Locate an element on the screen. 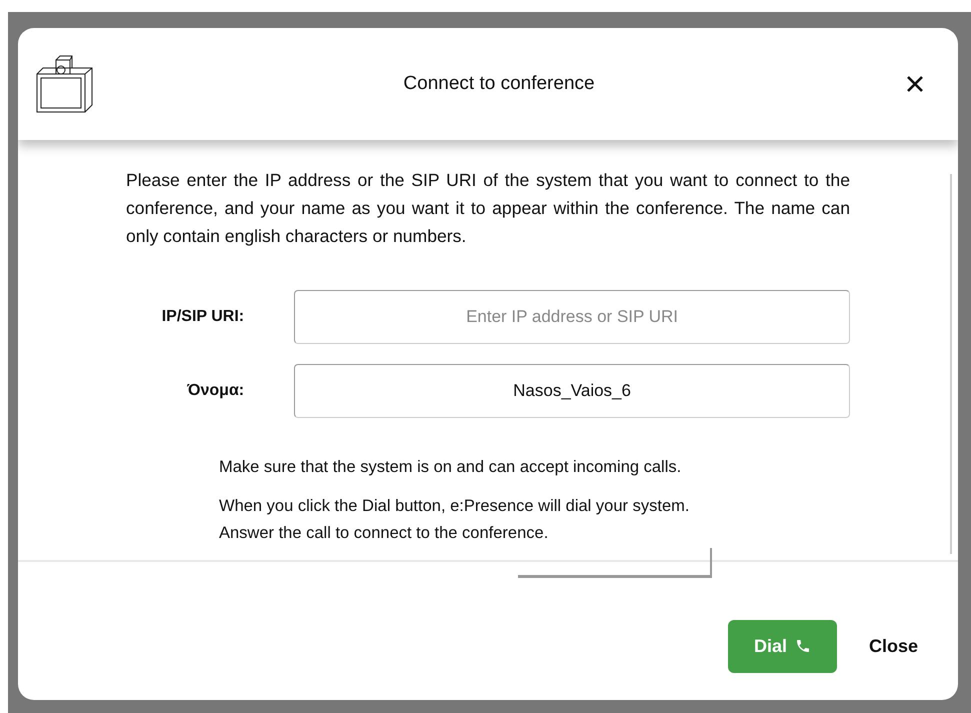  field-label: Όνομα: is located at coordinates (215, 391).